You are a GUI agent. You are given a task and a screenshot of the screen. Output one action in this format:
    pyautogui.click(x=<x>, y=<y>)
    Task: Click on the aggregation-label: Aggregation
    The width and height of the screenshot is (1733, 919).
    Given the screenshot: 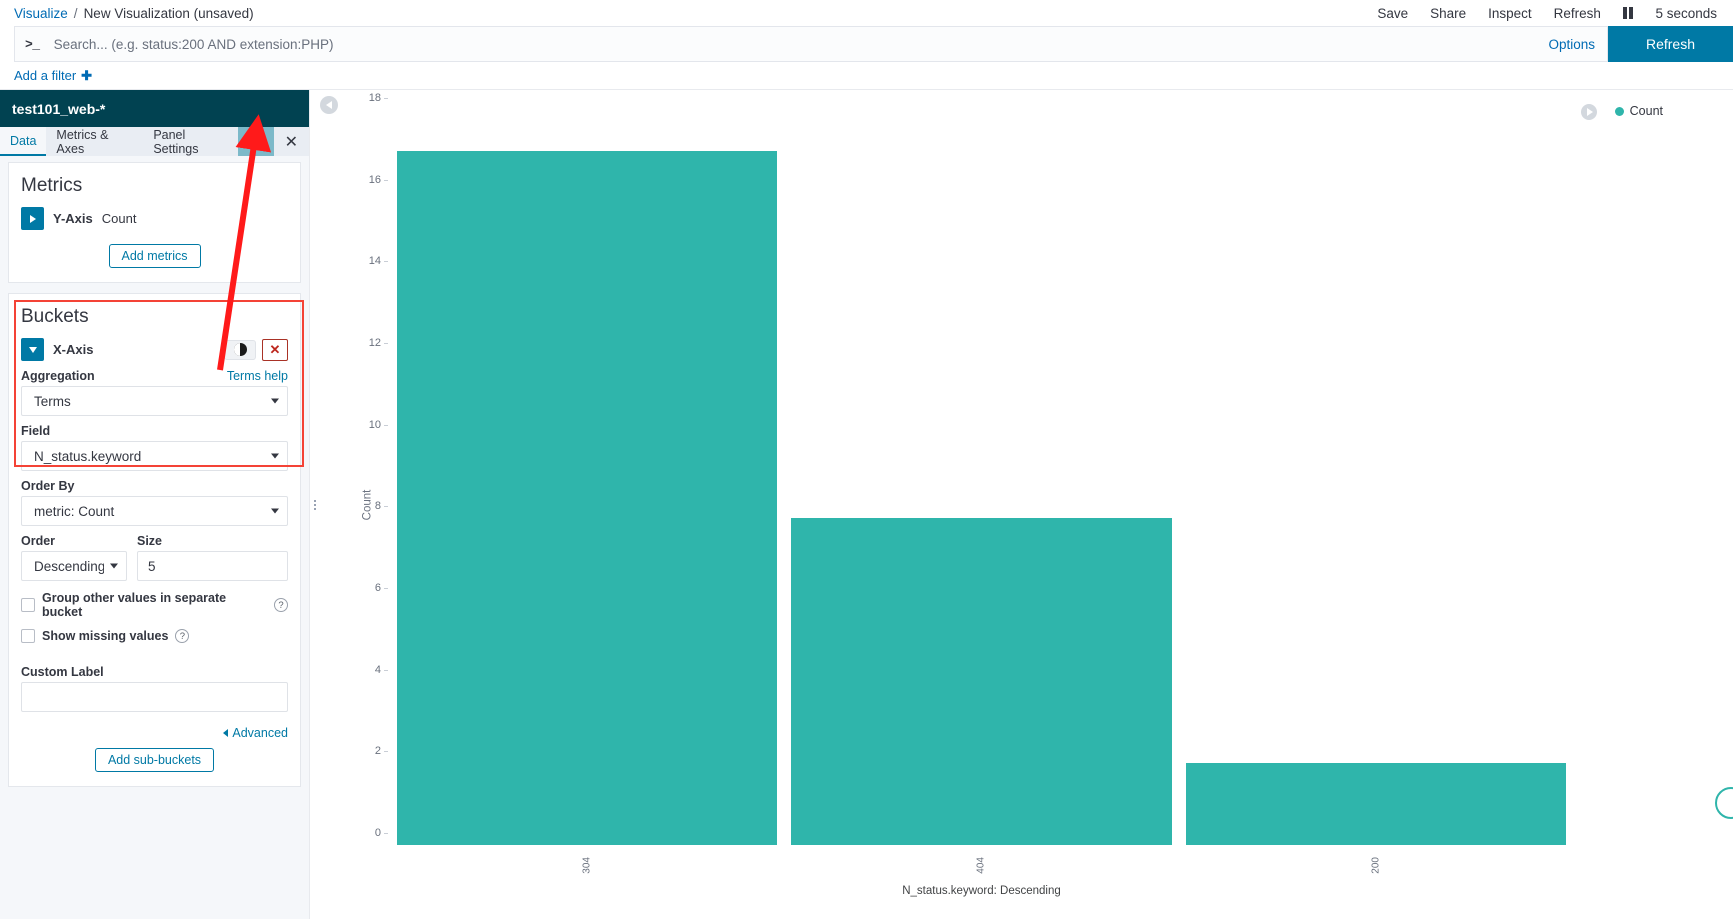 What is the action you would take?
    pyautogui.click(x=58, y=376)
    